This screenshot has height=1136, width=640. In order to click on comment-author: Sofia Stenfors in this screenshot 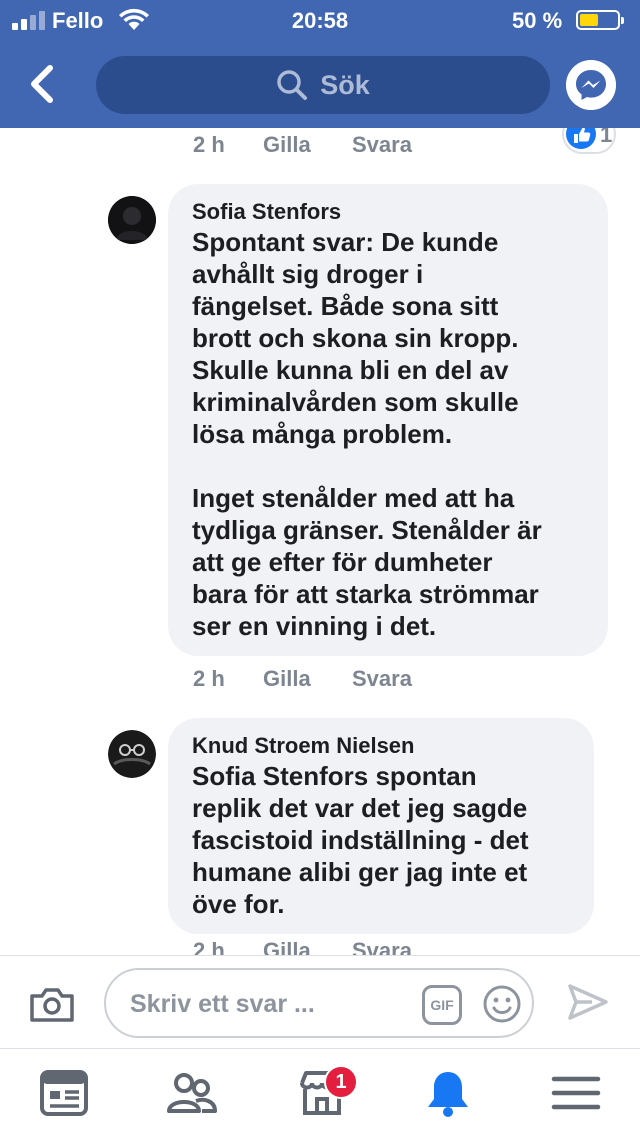, I will do `click(389, 212)`.